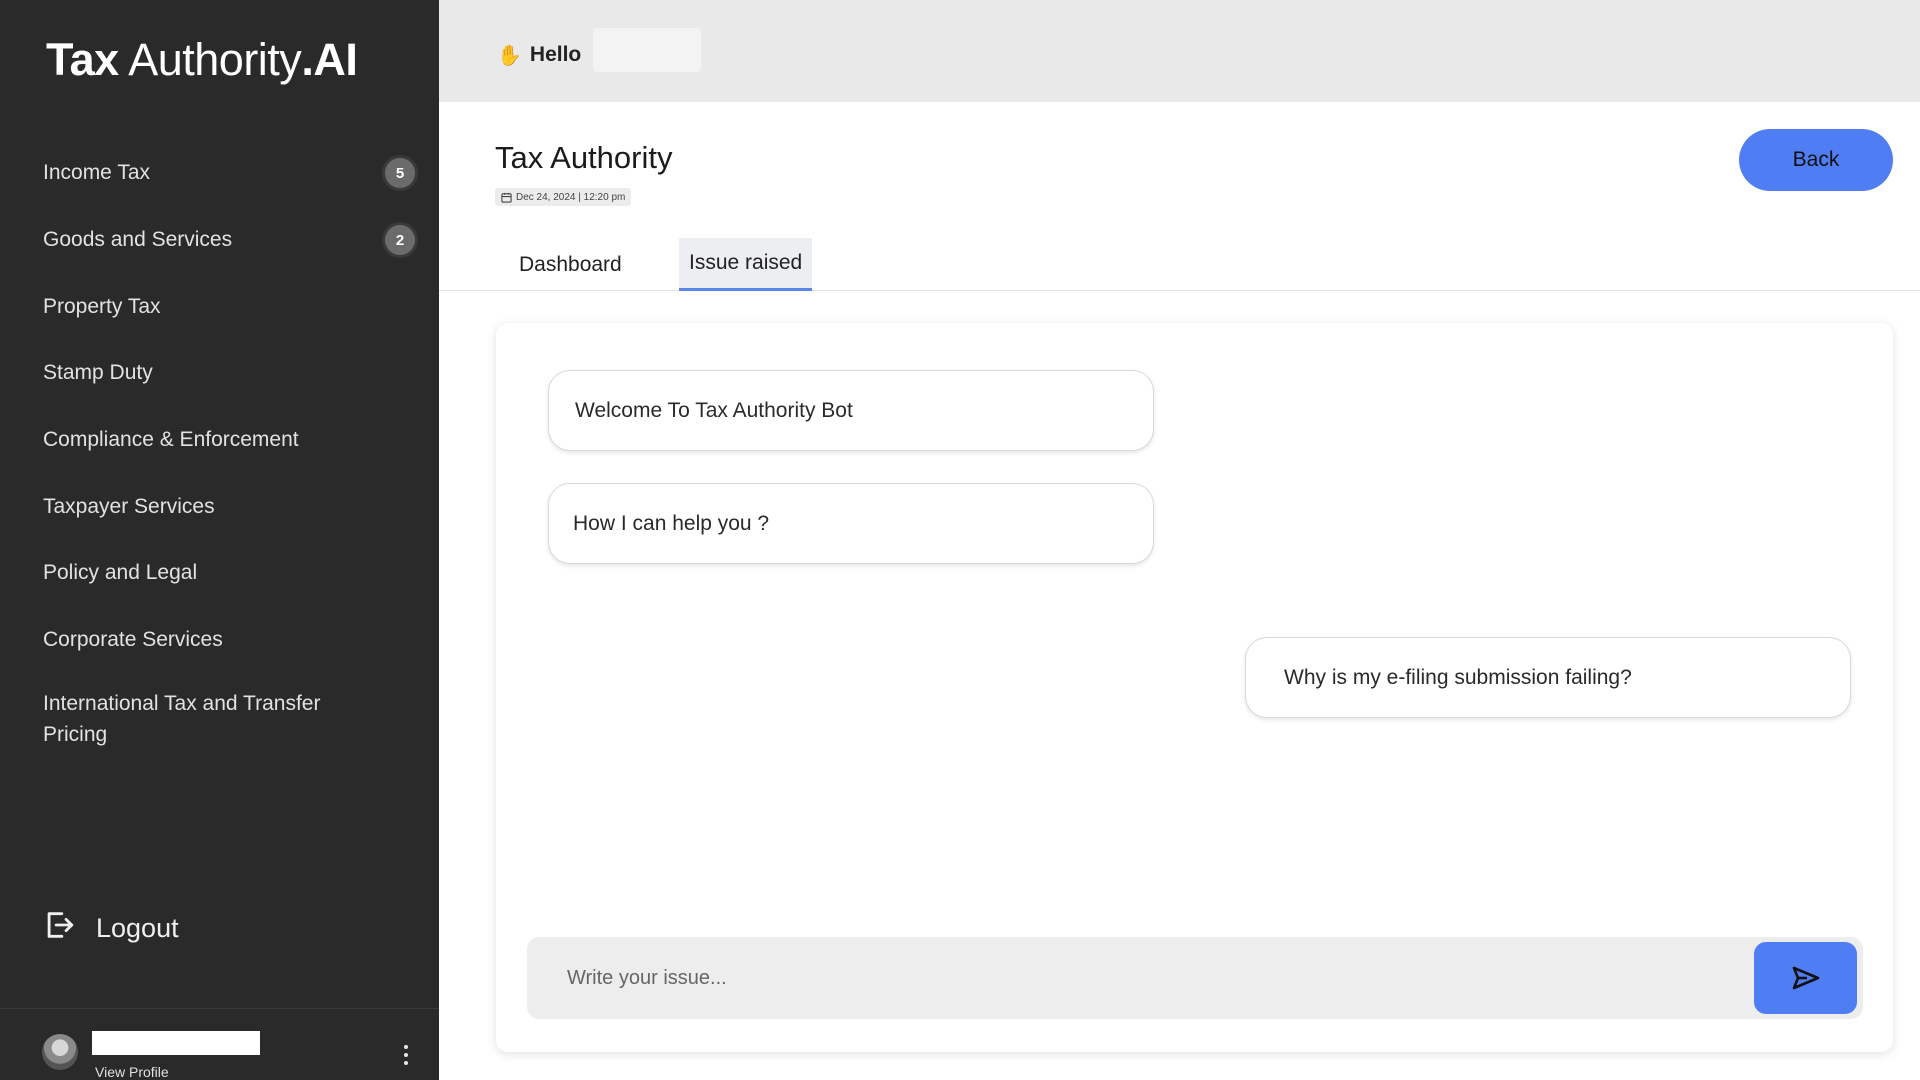 The image size is (1920, 1080). I want to click on sidebar-item-property-tax: Property Tax, so click(219, 306).